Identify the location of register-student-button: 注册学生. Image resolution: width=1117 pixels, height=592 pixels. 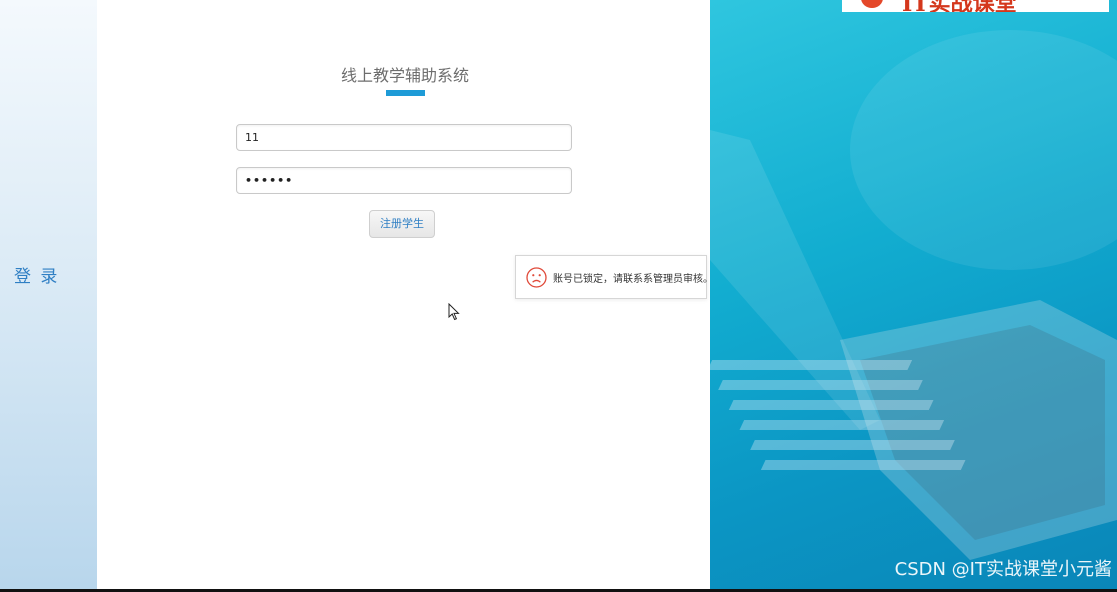
(402, 224).